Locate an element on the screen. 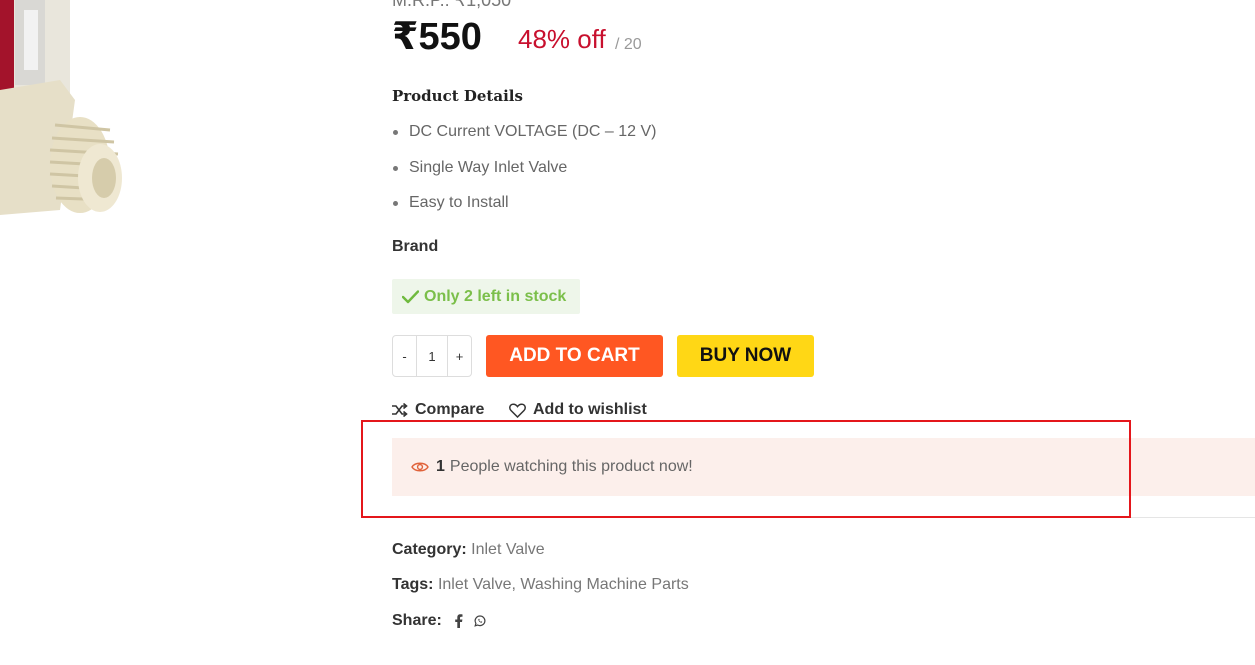  divider is located at coordinates (1193, 517).